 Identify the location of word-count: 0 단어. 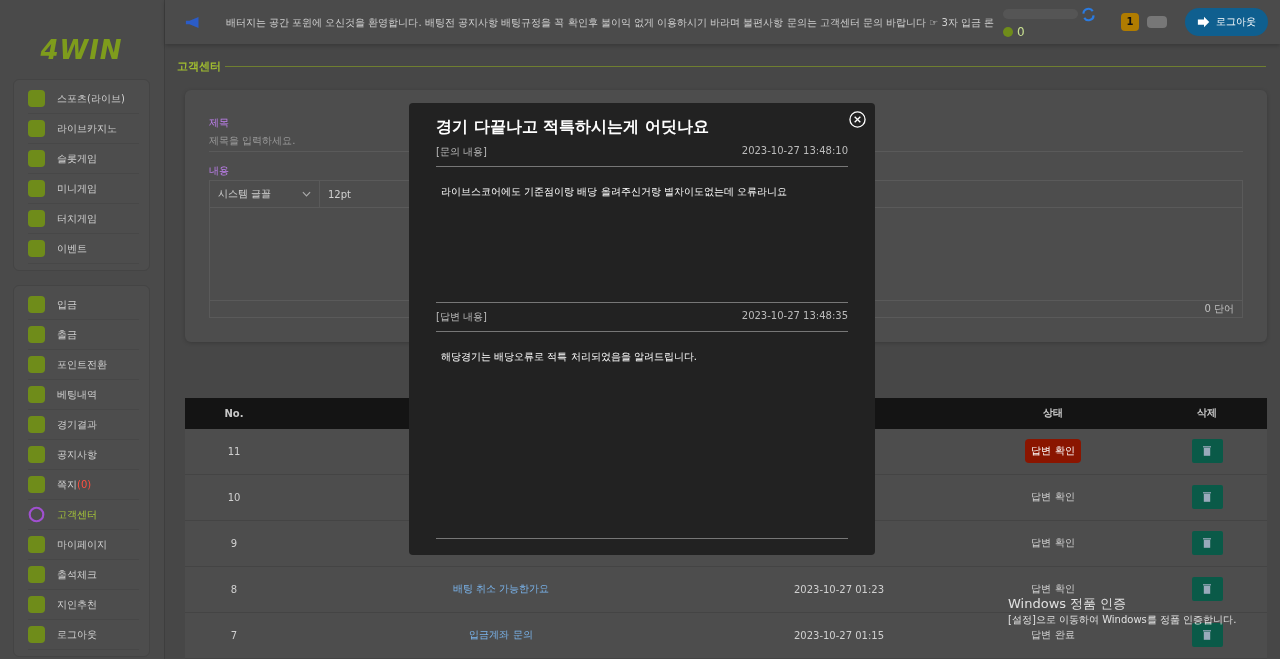
(1219, 308).